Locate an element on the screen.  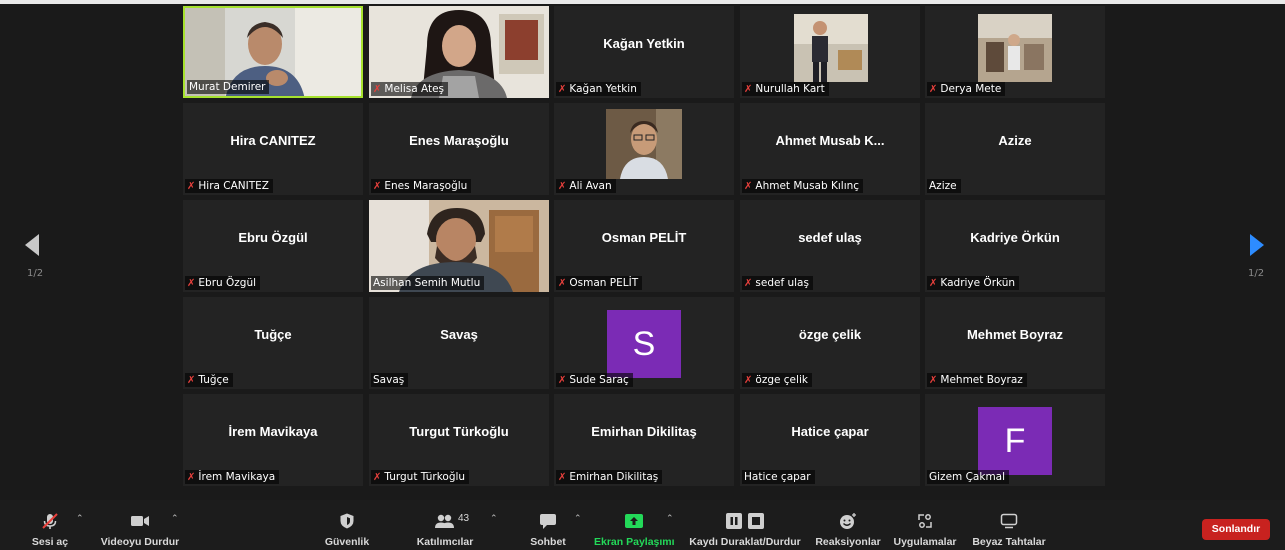
participant-tile: Asilhan Semih Mutlu is located at coordinates (459, 246).